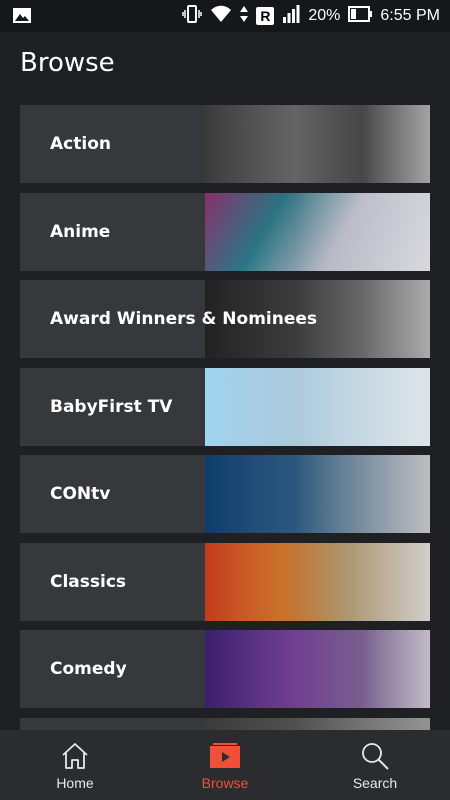  I want to click on category-card-comedy: Comedy, so click(225, 669).